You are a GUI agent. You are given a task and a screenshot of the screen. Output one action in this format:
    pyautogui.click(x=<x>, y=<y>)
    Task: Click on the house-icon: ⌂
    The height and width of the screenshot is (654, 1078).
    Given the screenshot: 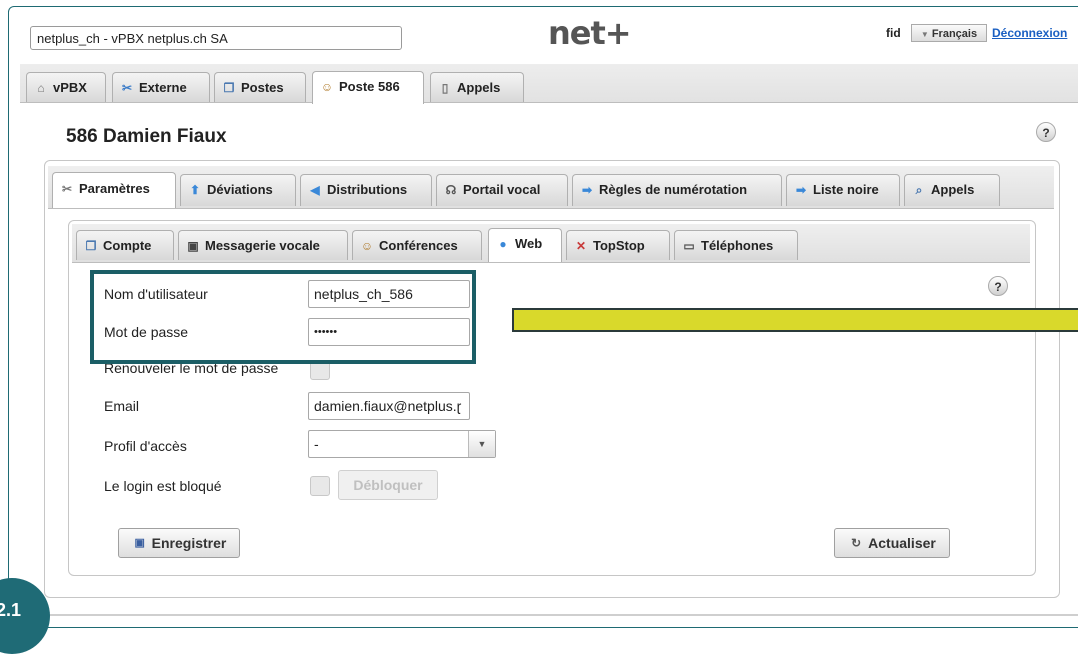 What is the action you would take?
    pyautogui.click(x=41, y=87)
    